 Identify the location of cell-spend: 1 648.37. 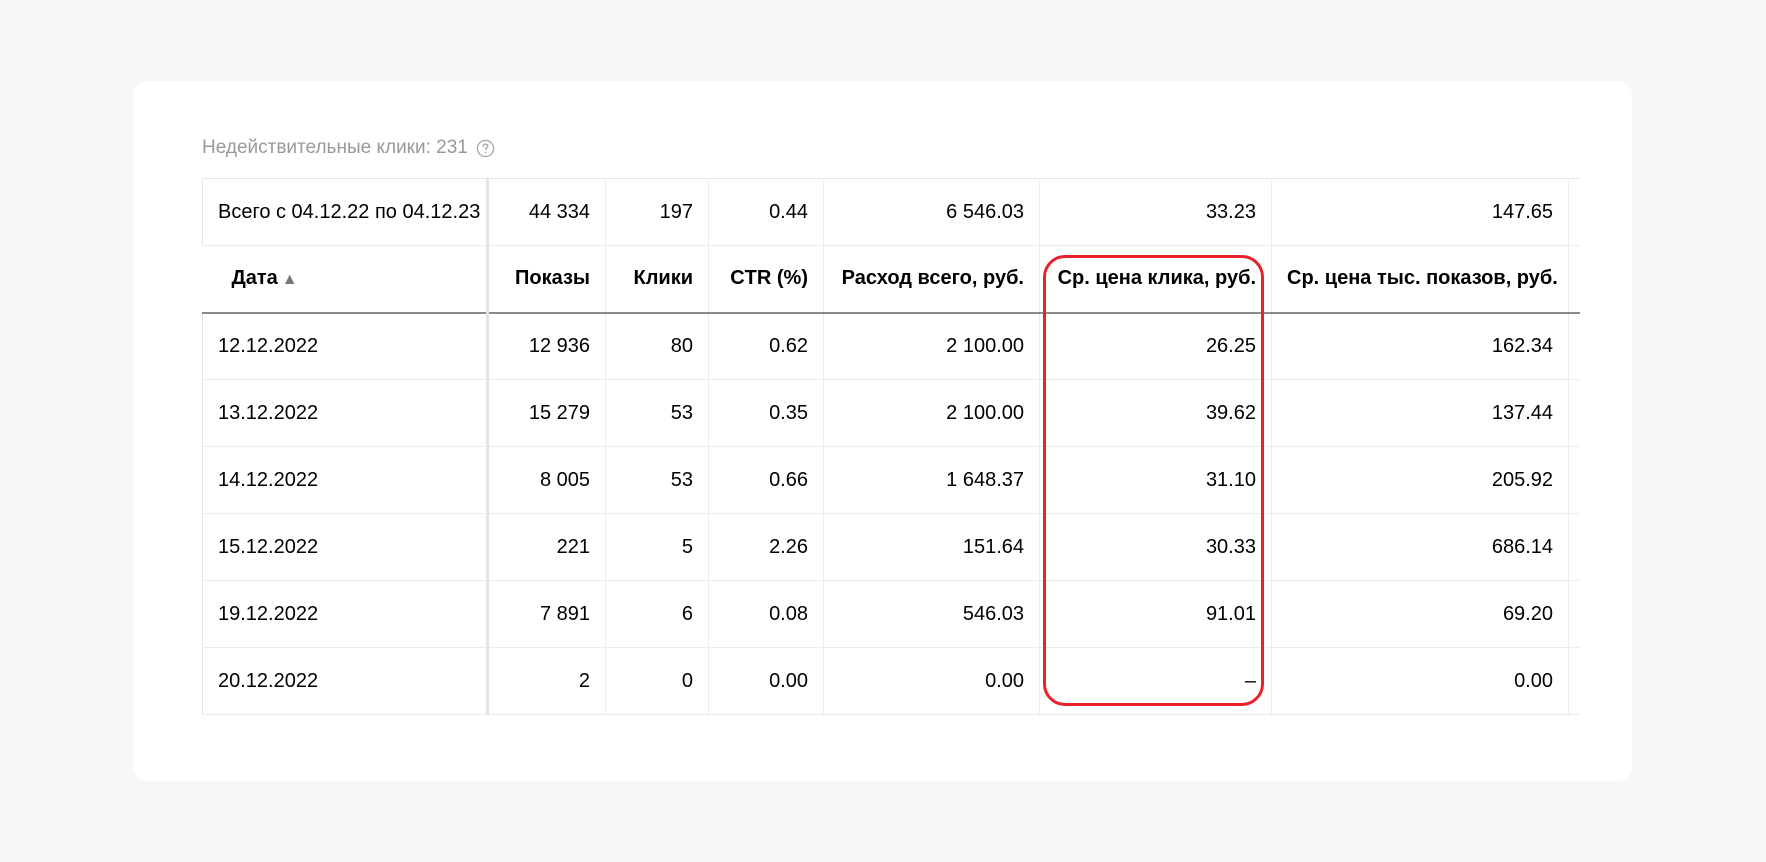
(931, 480).